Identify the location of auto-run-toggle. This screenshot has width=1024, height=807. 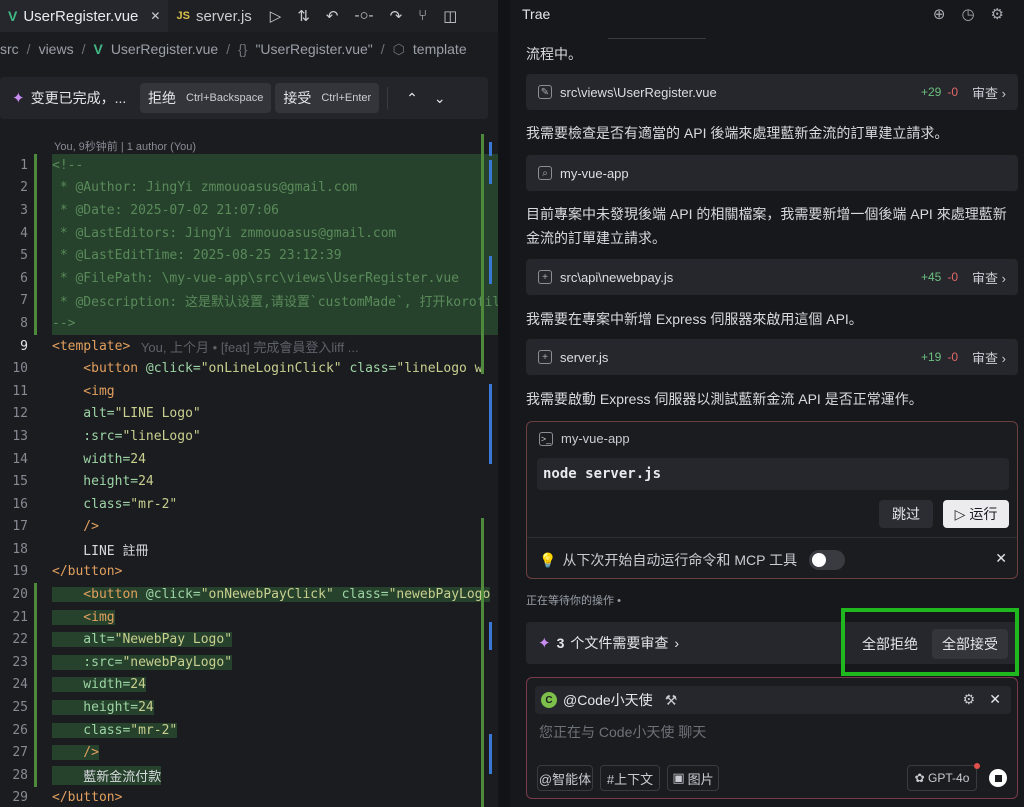
(827, 560).